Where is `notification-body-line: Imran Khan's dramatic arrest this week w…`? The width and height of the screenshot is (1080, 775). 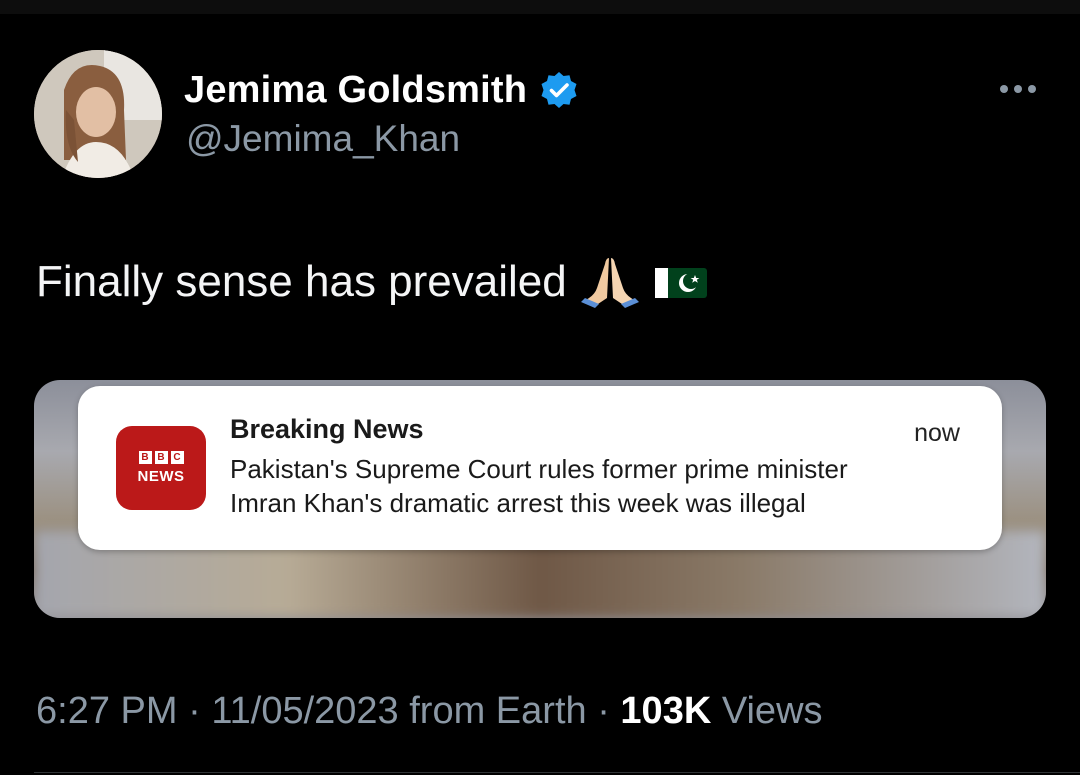 notification-body-line: Imran Khan's dramatic arrest this week w… is located at coordinates (518, 503).